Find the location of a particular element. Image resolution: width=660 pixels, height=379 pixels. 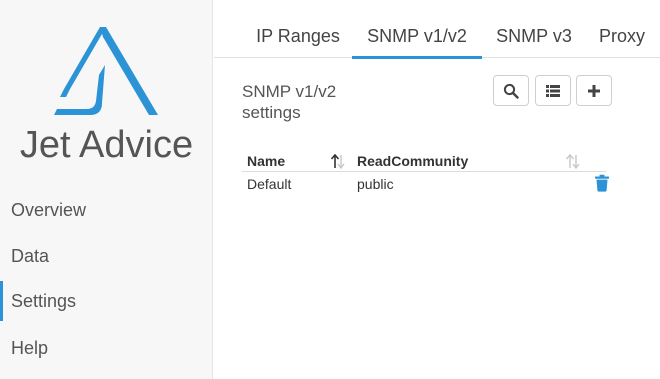

jet-advice-logo-icon is located at coordinates (106, 71).